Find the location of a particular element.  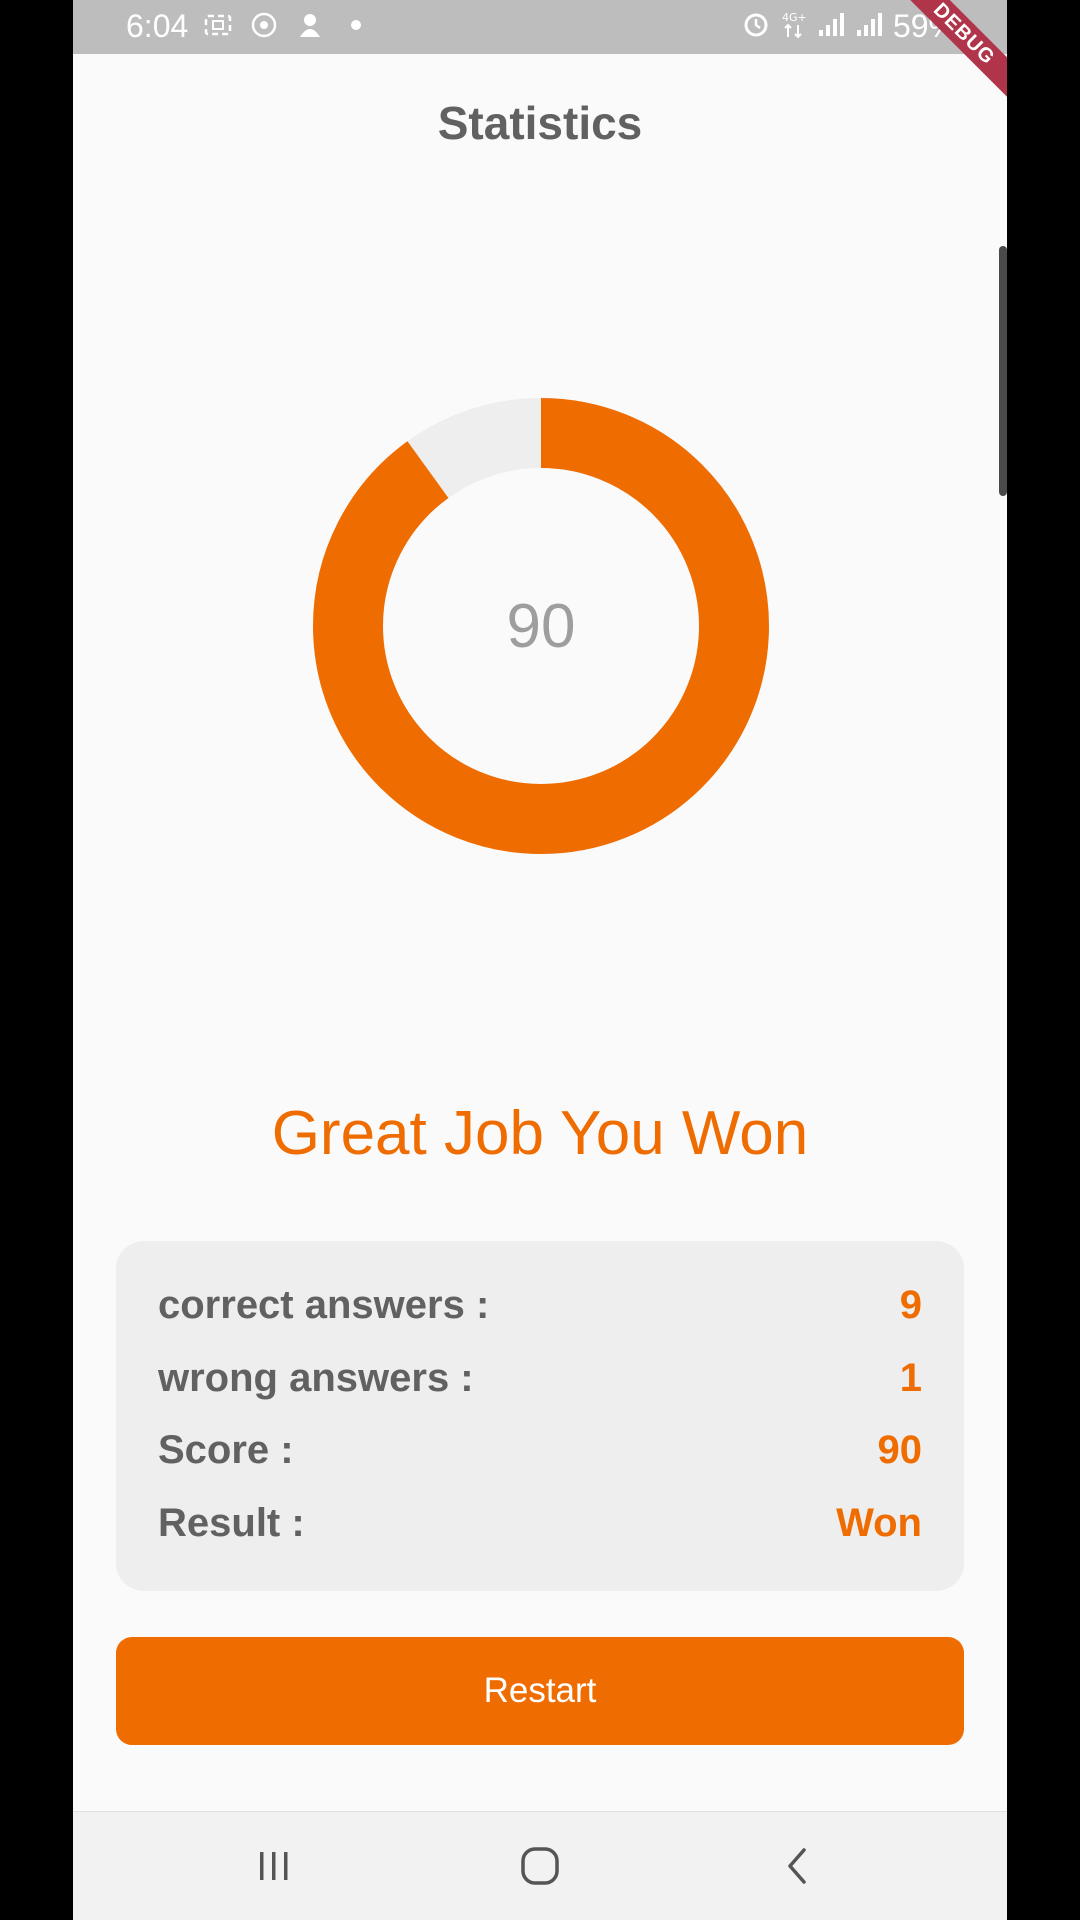

stat-row-wrong: wrong answers : 1 is located at coordinates (540, 1378).